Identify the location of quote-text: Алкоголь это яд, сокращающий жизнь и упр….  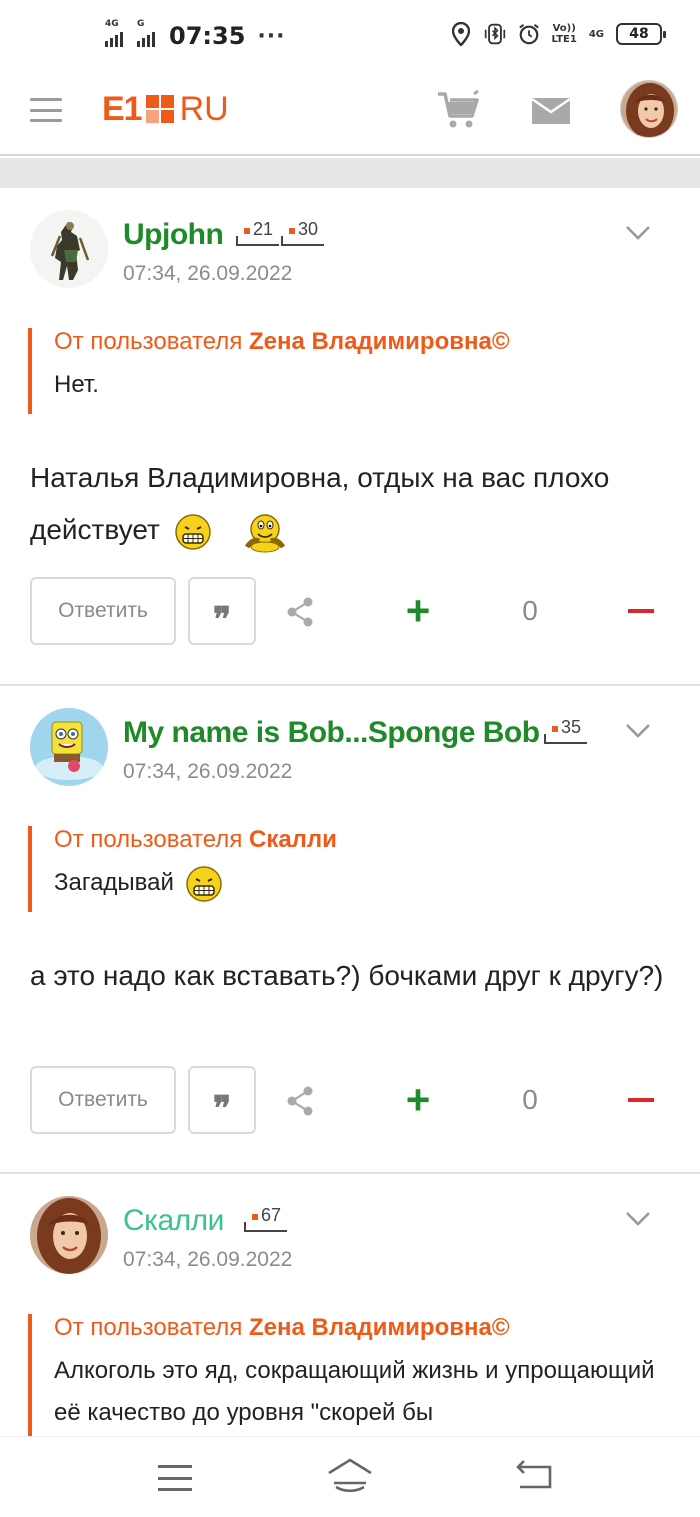
(354, 1391).